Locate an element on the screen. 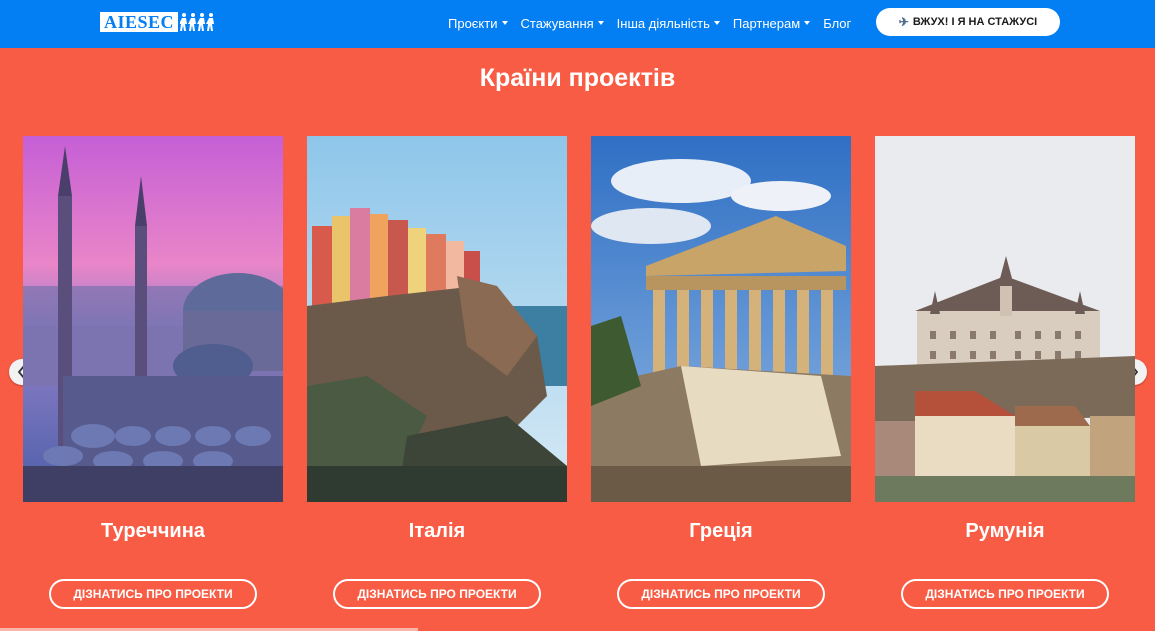 The image size is (1155, 631). nav-blog: Блог is located at coordinates (837, 23).